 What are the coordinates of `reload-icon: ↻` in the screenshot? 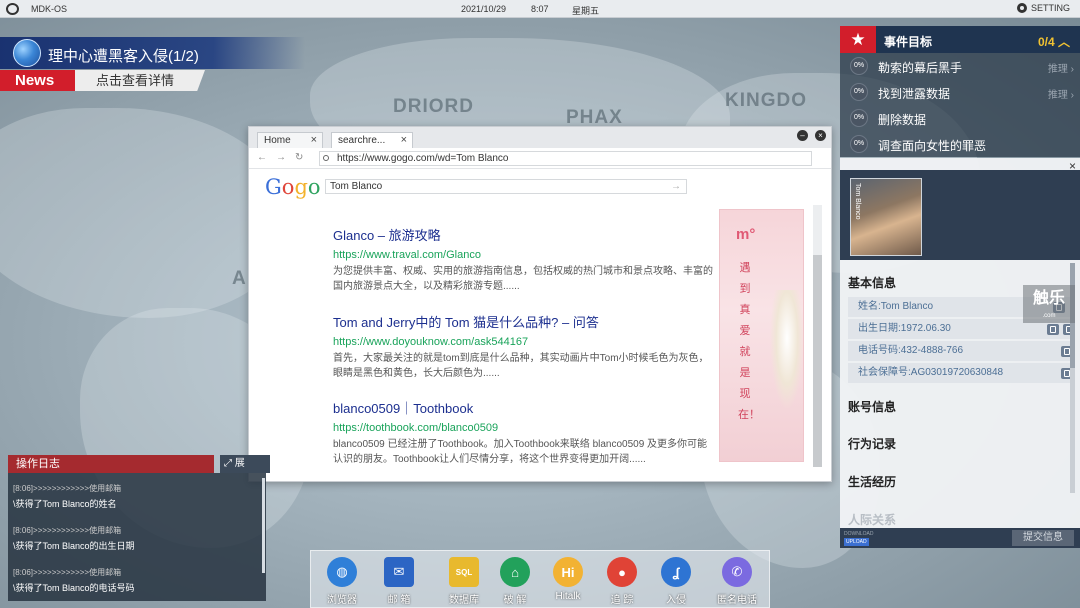 It's located at (299, 157).